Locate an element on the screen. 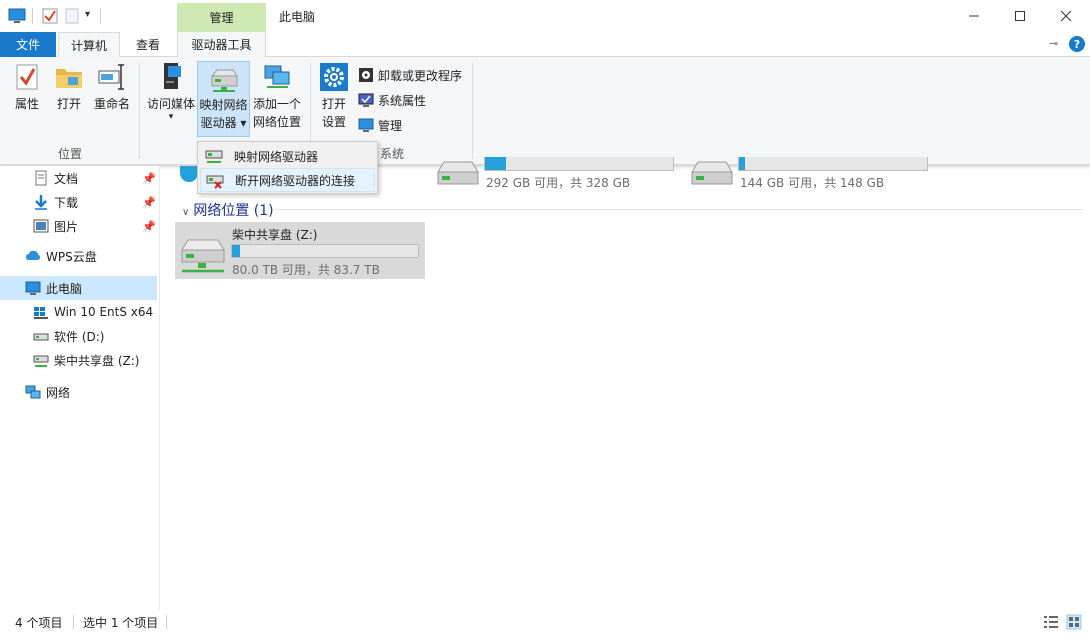 The height and width of the screenshot is (634, 1090). open-label: 打开 is located at coordinates (68, 104).